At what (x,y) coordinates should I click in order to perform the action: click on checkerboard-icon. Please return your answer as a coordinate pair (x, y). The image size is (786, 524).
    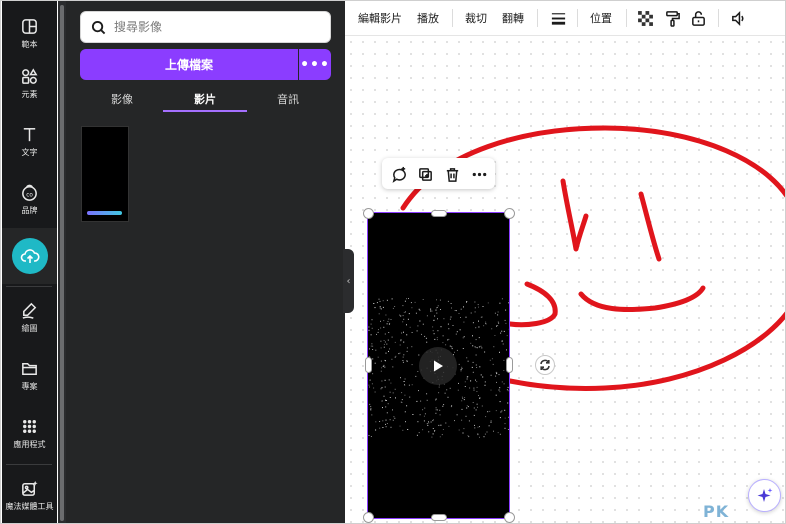
    Looking at the image, I should click on (645, 18).